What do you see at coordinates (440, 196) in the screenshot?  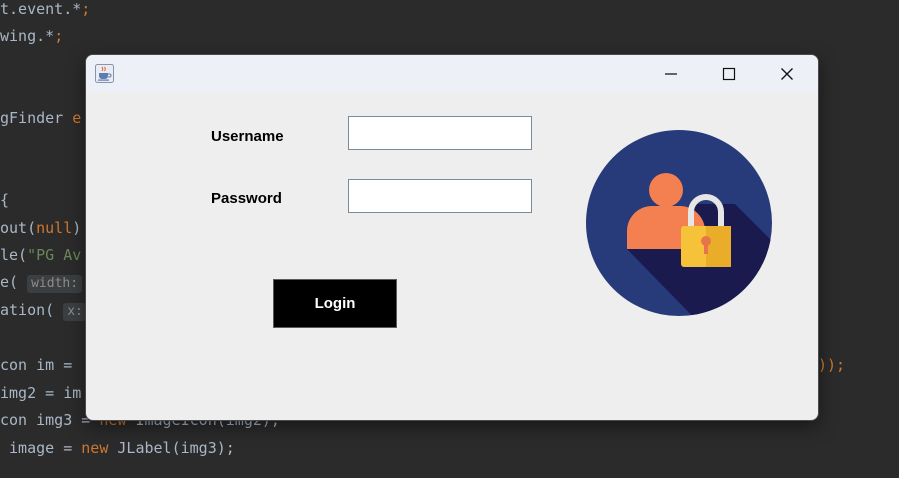 I see `password-input` at bounding box center [440, 196].